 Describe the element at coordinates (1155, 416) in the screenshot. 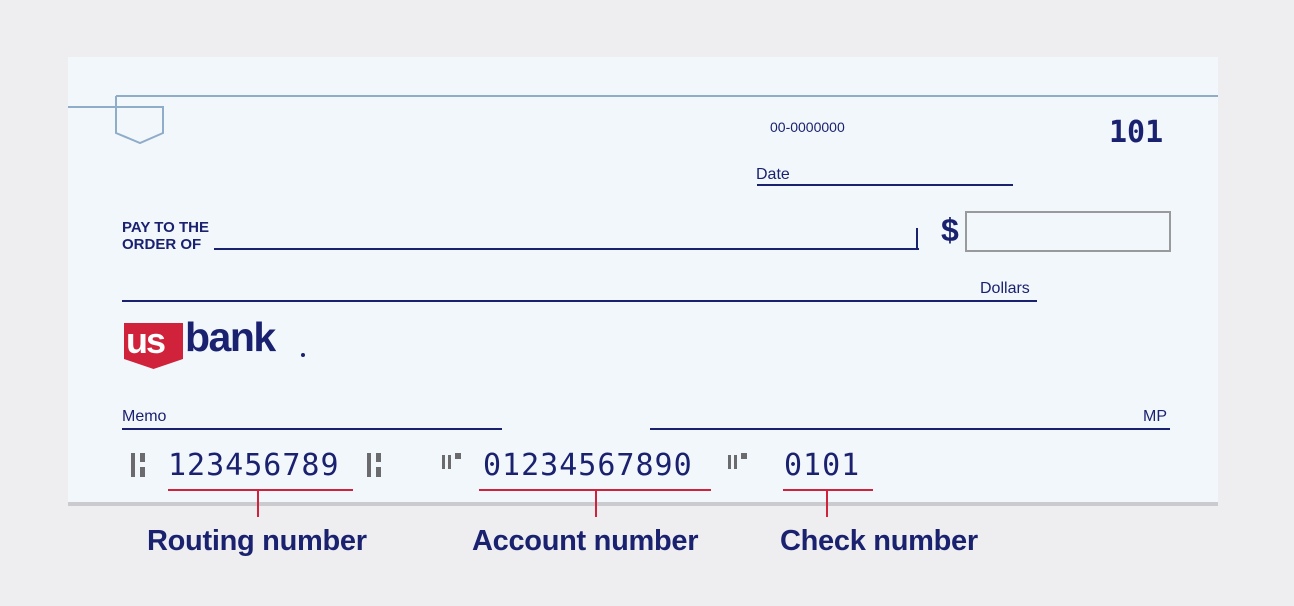

I see `signature-label: MP` at that location.